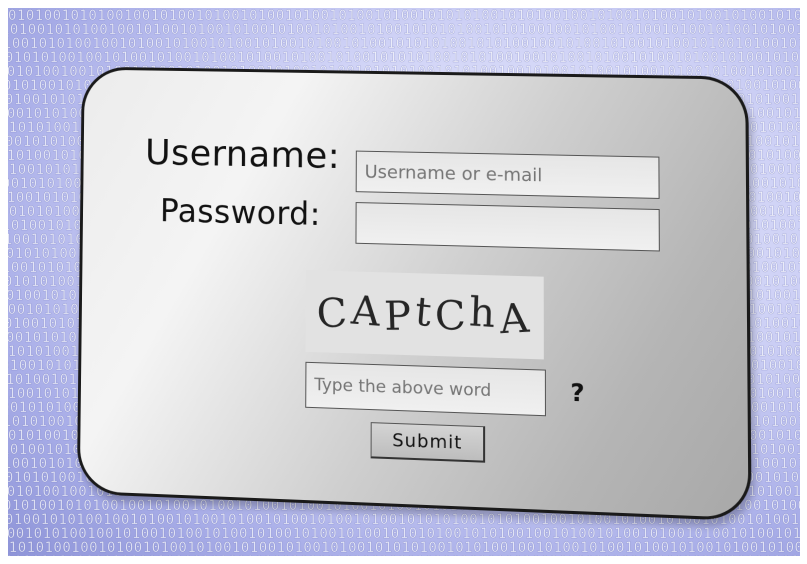 Image resolution: width=807 pixels, height=564 pixels. I want to click on password-input, so click(507, 226).